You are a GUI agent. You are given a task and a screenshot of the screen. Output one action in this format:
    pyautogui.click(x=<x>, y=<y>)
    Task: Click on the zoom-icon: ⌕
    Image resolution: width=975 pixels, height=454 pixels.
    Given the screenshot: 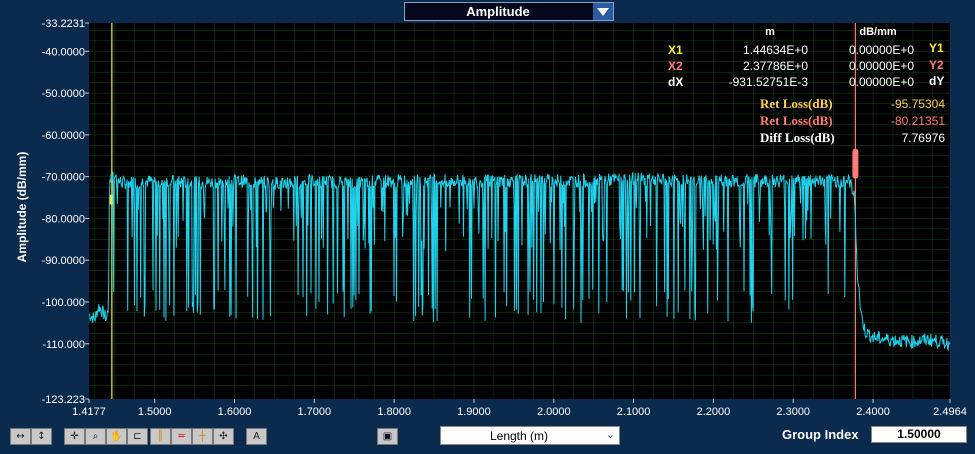 What is the action you would take?
    pyautogui.click(x=95, y=436)
    